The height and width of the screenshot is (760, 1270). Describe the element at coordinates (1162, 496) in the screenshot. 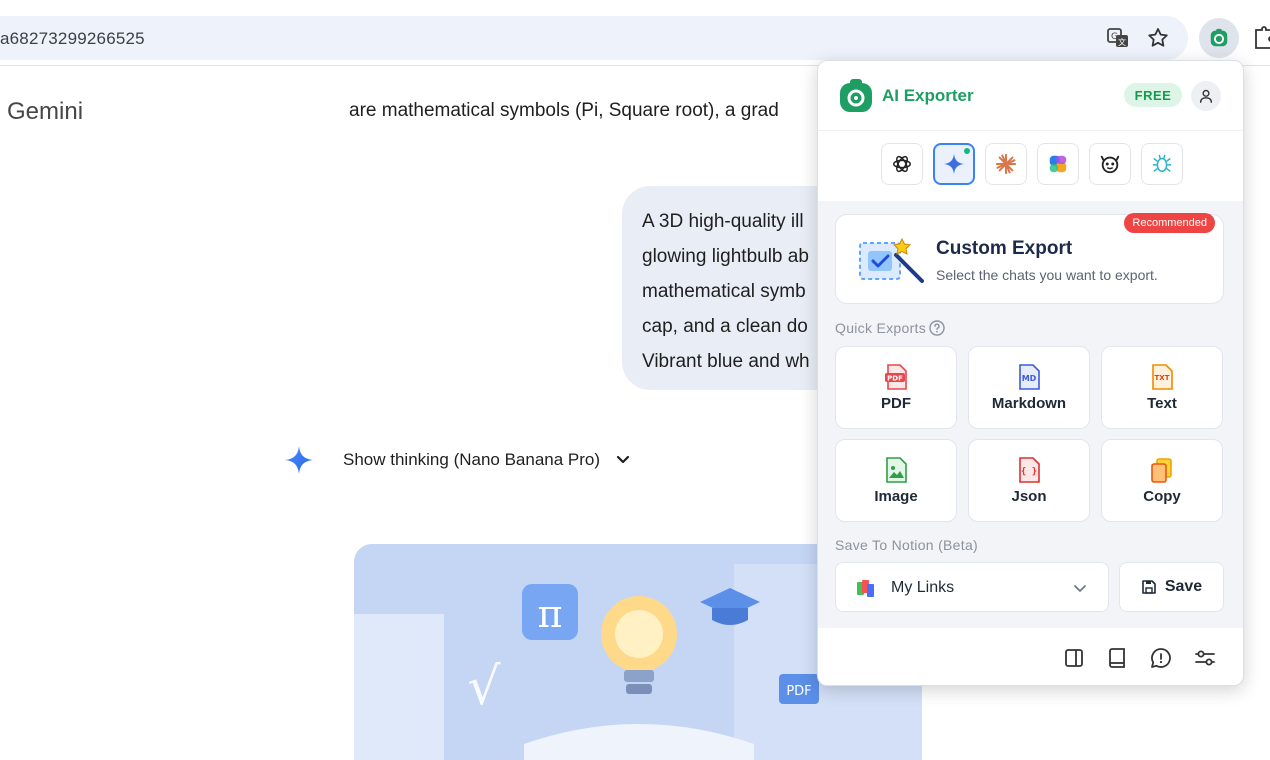

I see `copy-label: Copy` at that location.